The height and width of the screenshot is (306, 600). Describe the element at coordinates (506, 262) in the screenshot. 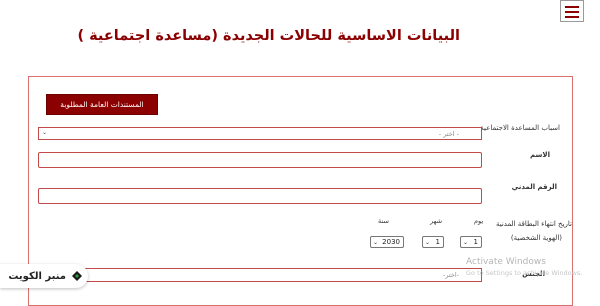

I see `watermark-title: Activate Windows` at that location.